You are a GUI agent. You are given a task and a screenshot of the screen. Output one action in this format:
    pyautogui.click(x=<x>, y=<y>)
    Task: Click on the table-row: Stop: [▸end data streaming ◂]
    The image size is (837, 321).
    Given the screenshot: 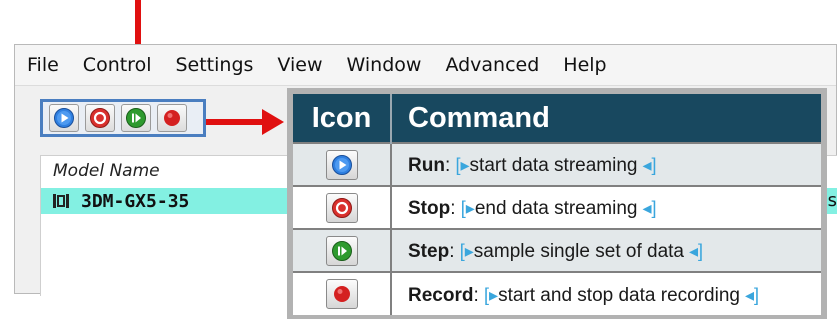 What is the action you would take?
    pyautogui.click(x=557, y=207)
    